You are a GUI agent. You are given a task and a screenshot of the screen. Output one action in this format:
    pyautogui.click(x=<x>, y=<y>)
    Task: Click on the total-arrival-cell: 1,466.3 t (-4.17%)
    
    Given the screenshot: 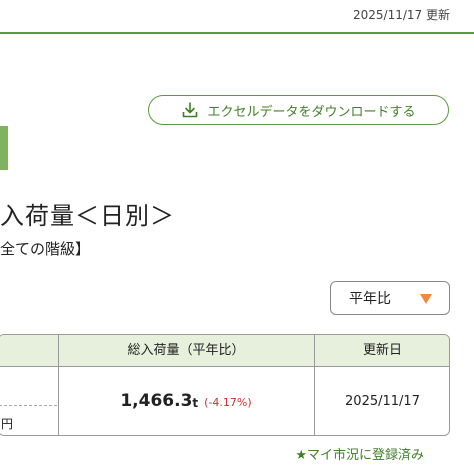 What is the action you would take?
    pyautogui.click(x=186, y=400)
    